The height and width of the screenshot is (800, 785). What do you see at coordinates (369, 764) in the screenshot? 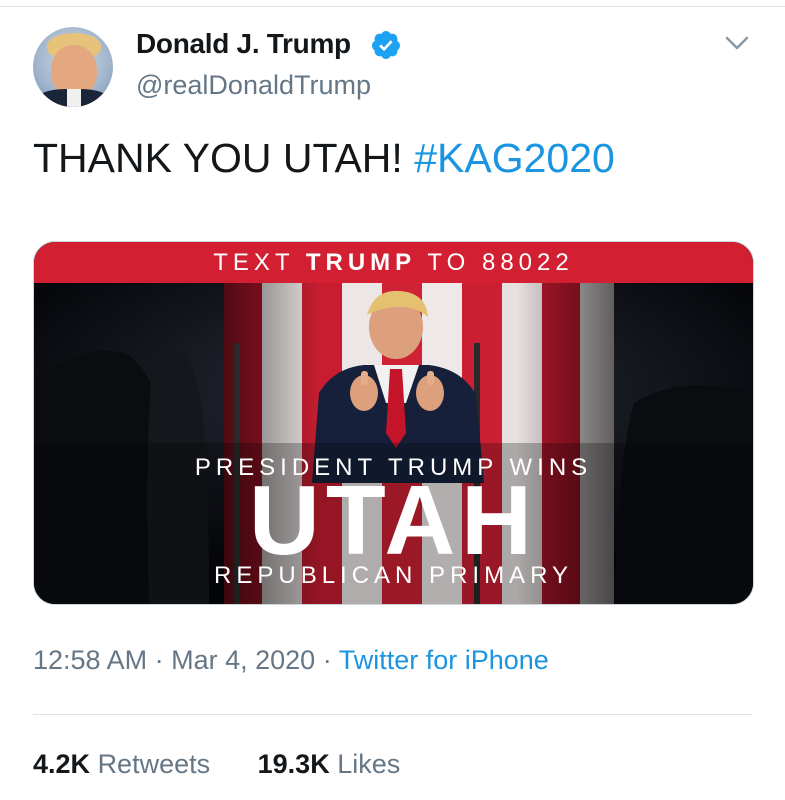
I see `likes-label: Likes` at bounding box center [369, 764].